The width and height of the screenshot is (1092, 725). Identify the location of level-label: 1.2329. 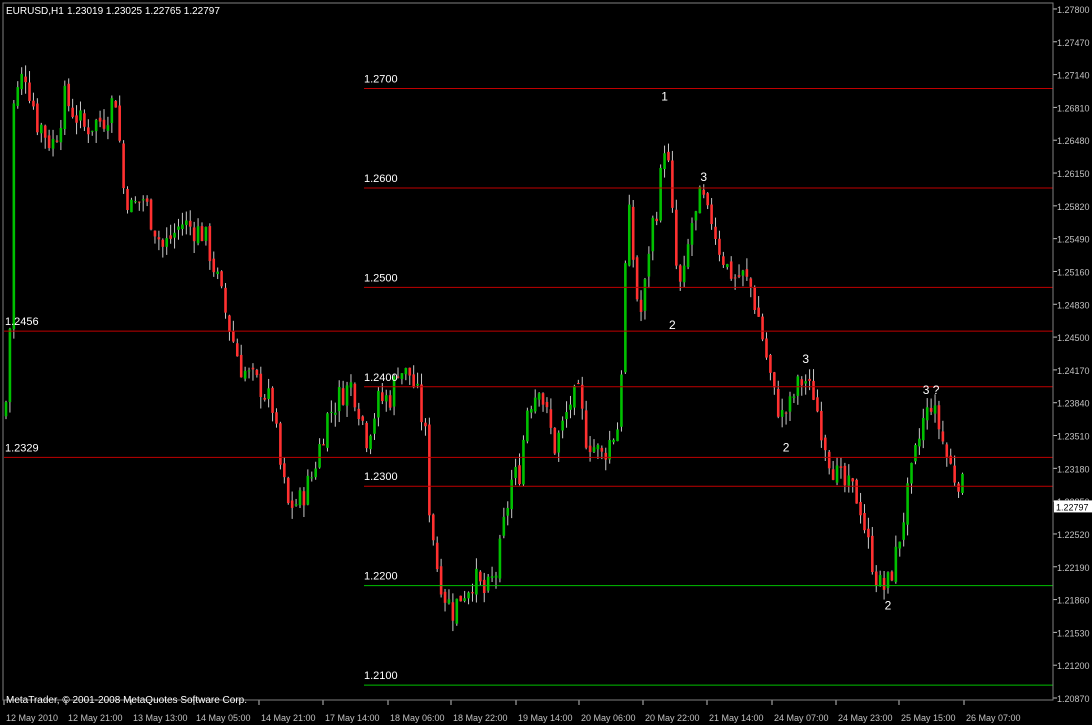
(22, 448).